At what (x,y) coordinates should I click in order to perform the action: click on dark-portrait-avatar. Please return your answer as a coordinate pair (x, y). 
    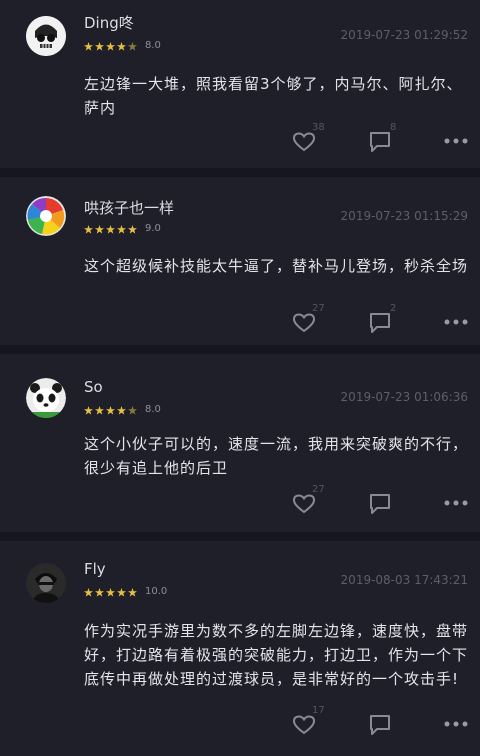
    Looking at the image, I should click on (46, 583).